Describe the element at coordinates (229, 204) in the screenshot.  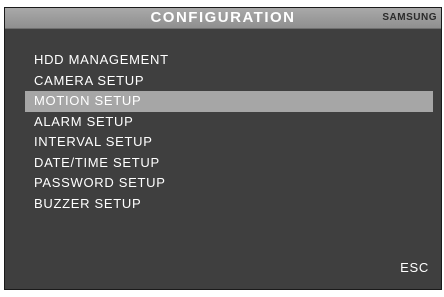
I see `menu-item-buzzer-setup: BUZZER SETUP` at that location.